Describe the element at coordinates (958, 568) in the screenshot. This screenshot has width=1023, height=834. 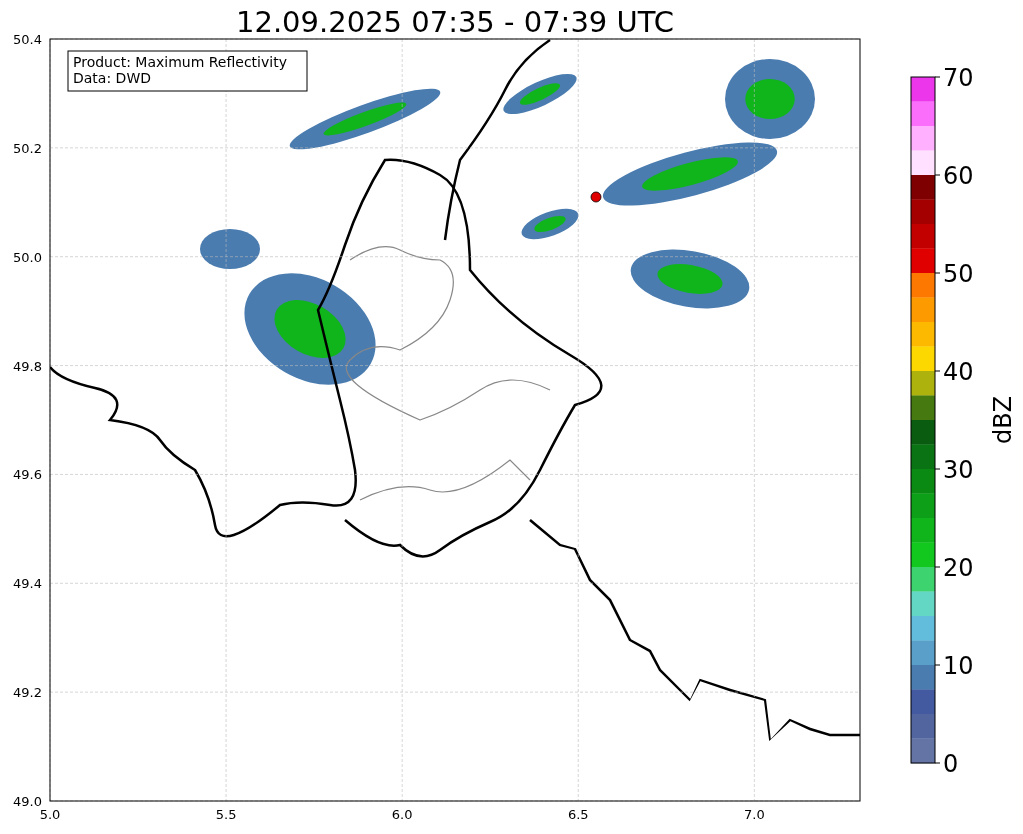
I see `colorbar-tick-label: 20` at that location.